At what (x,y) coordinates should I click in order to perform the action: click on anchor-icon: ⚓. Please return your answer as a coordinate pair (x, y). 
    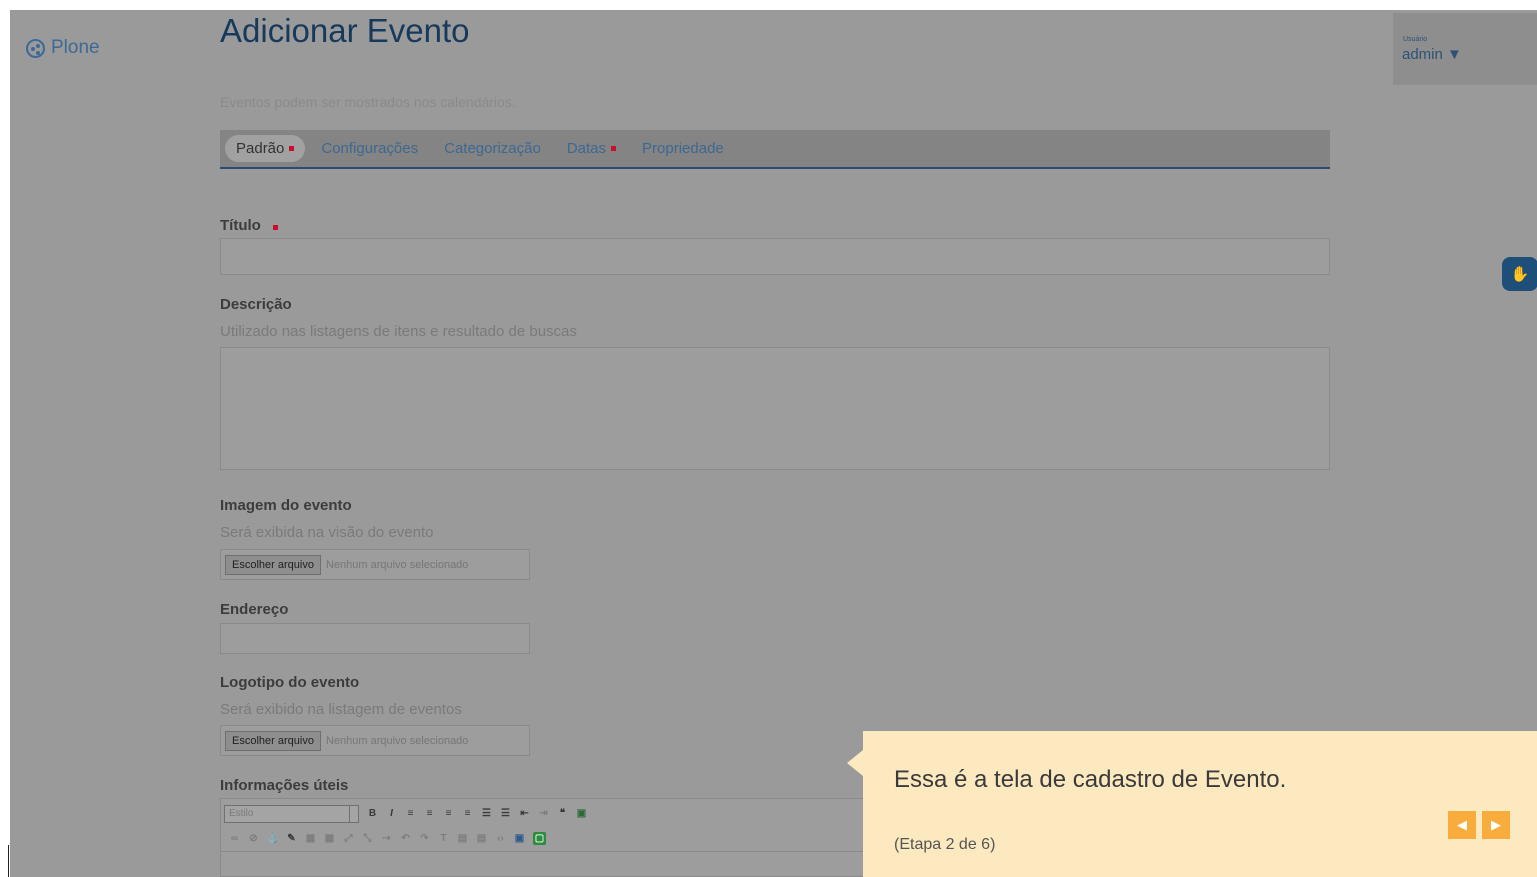
    Looking at the image, I should click on (273, 838).